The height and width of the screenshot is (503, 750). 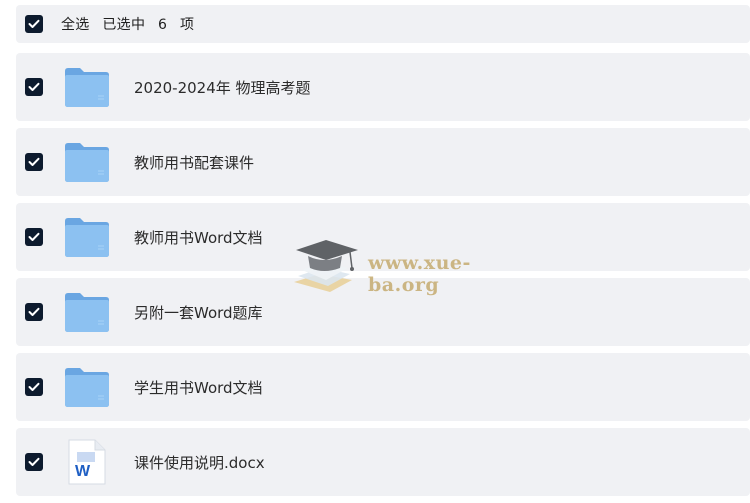 What do you see at coordinates (383, 312) in the screenshot?
I see `file-row: 另附一套Word题库` at bounding box center [383, 312].